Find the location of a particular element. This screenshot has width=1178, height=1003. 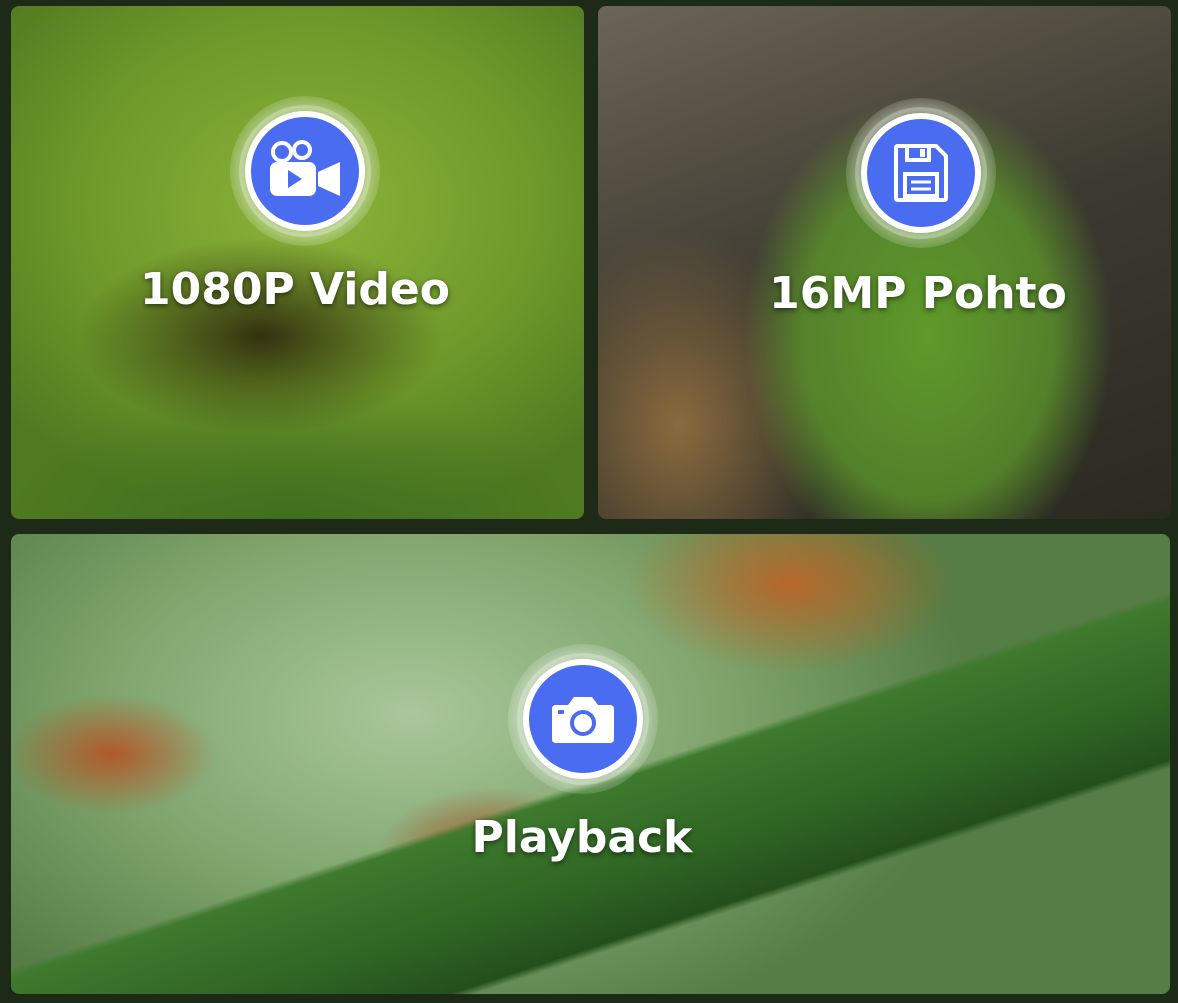

floppy-disk-icon is located at coordinates (921, 173).